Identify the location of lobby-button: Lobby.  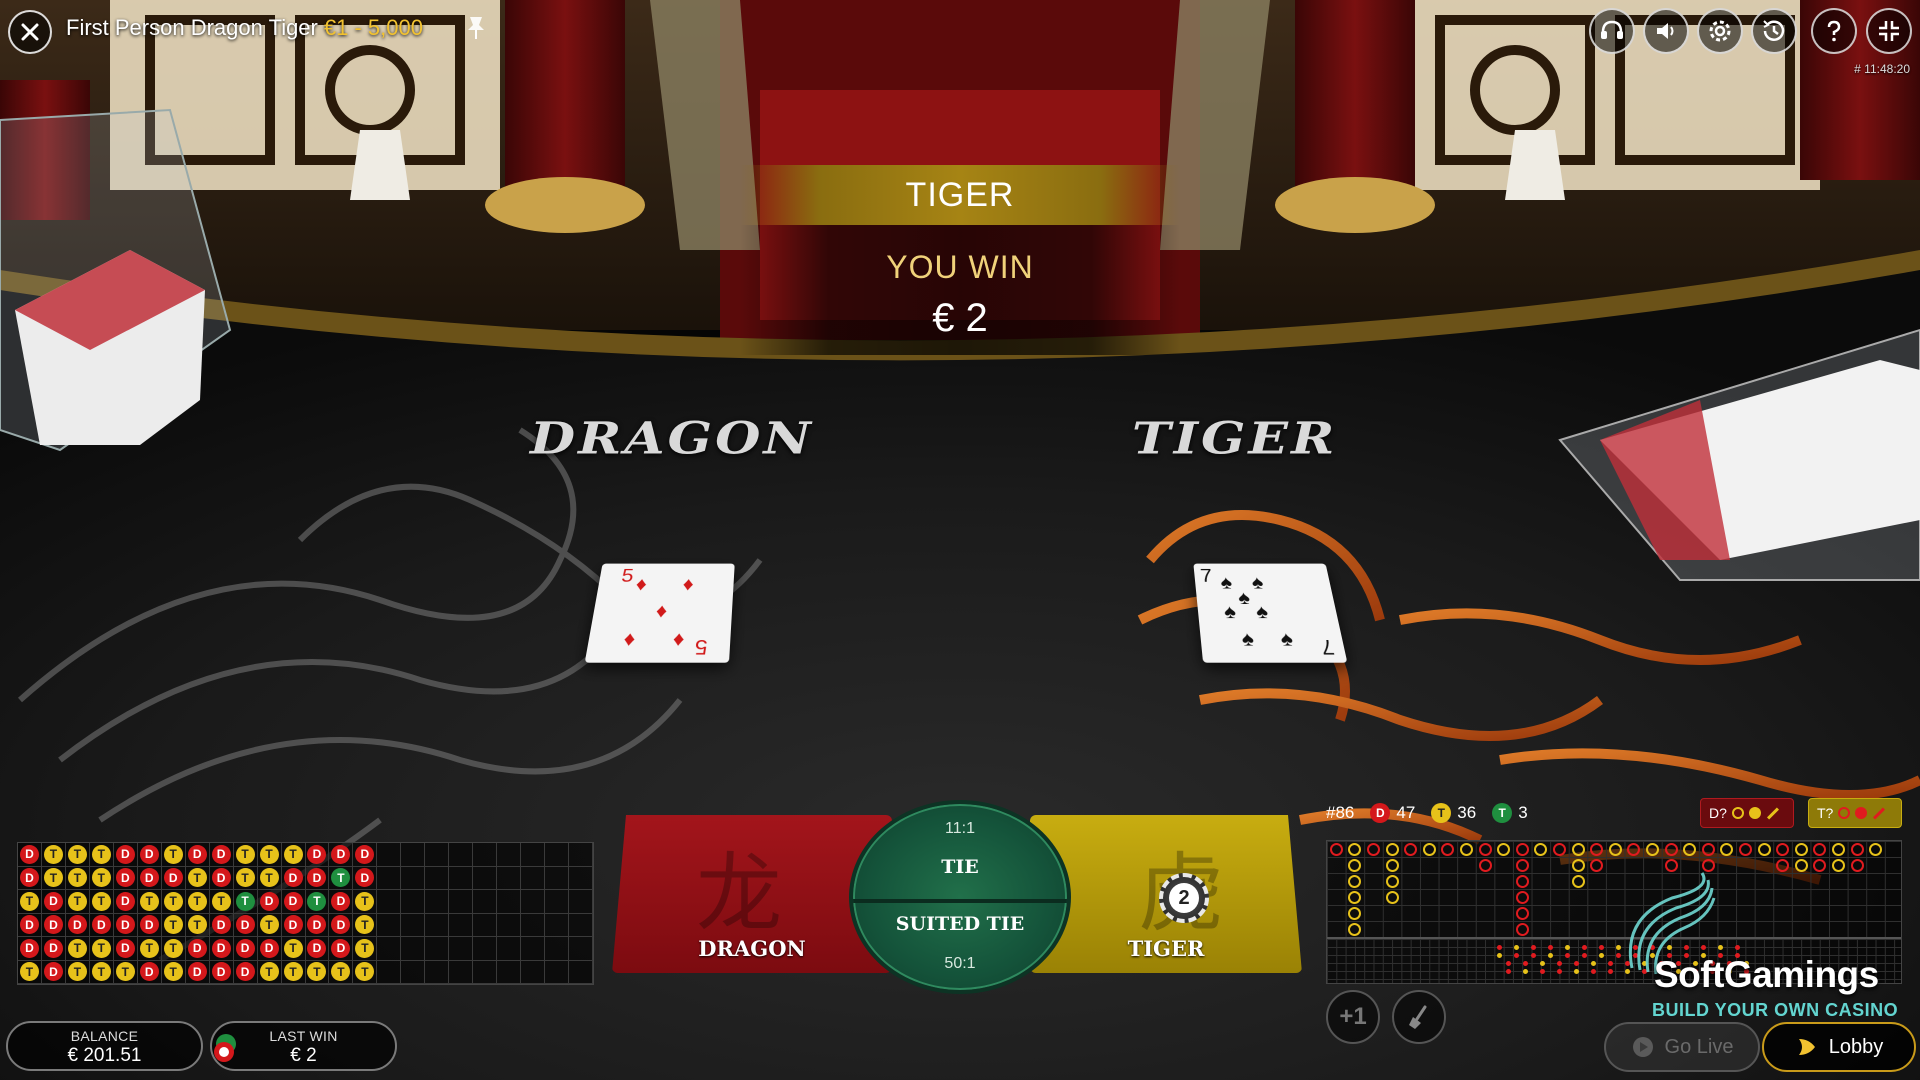
(1839, 1047).